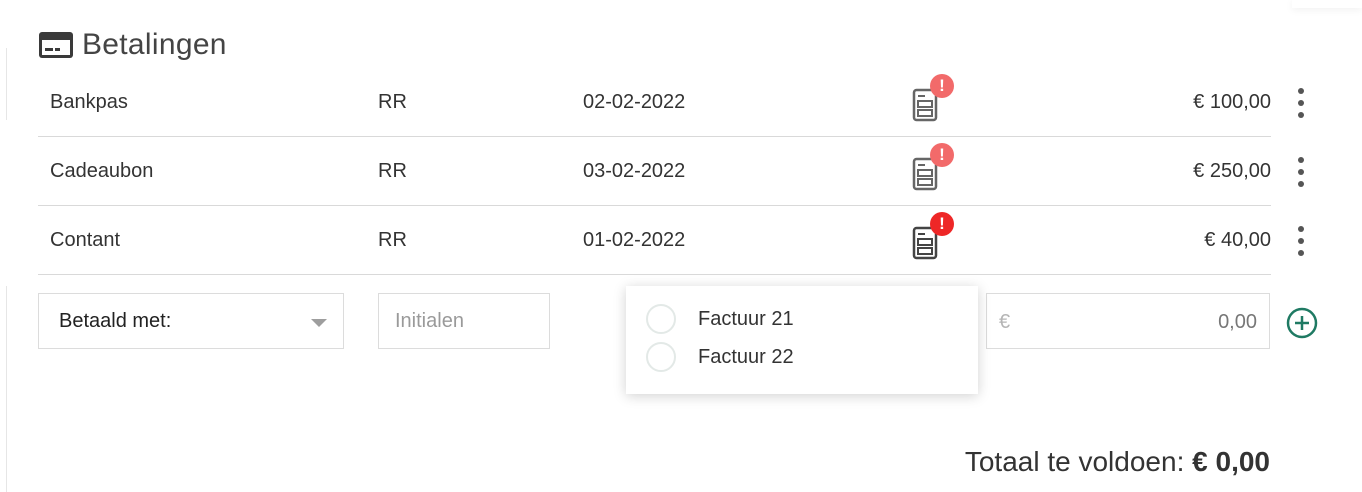 The height and width of the screenshot is (492, 1362). I want to click on section-header: Betalingen, so click(132, 45).